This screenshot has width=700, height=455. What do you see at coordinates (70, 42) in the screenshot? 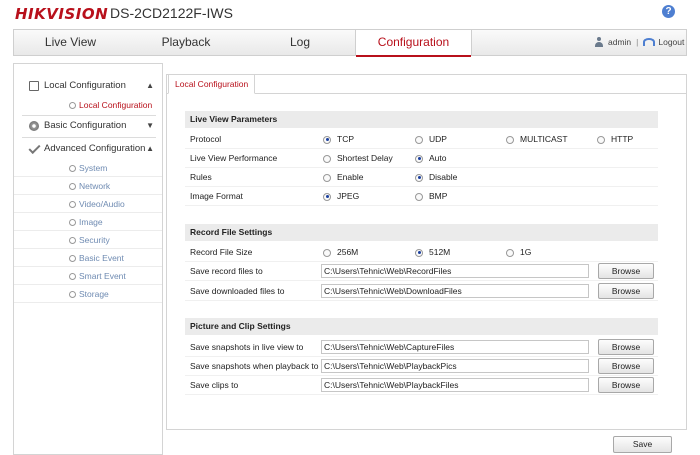
I see `tab-live-view: Live View` at bounding box center [70, 42].